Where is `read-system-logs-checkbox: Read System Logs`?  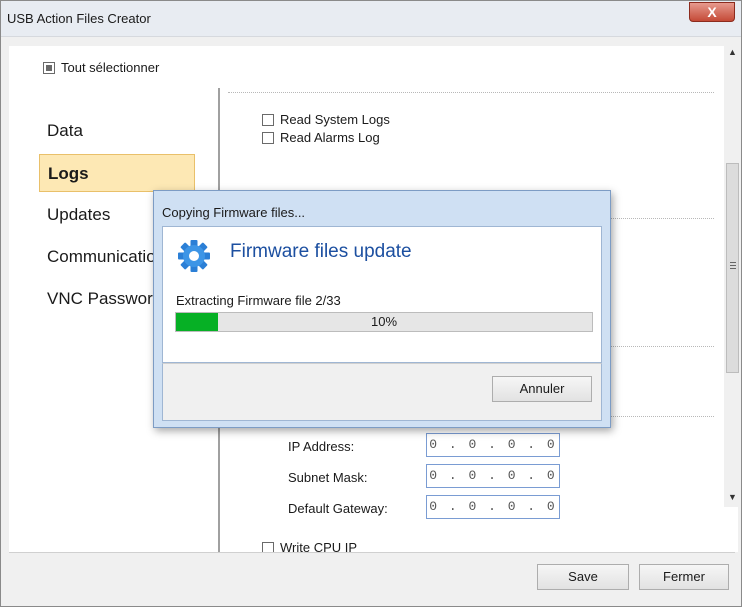 read-system-logs-checkbox: Read System Logs is located at coordinates (326, 119).